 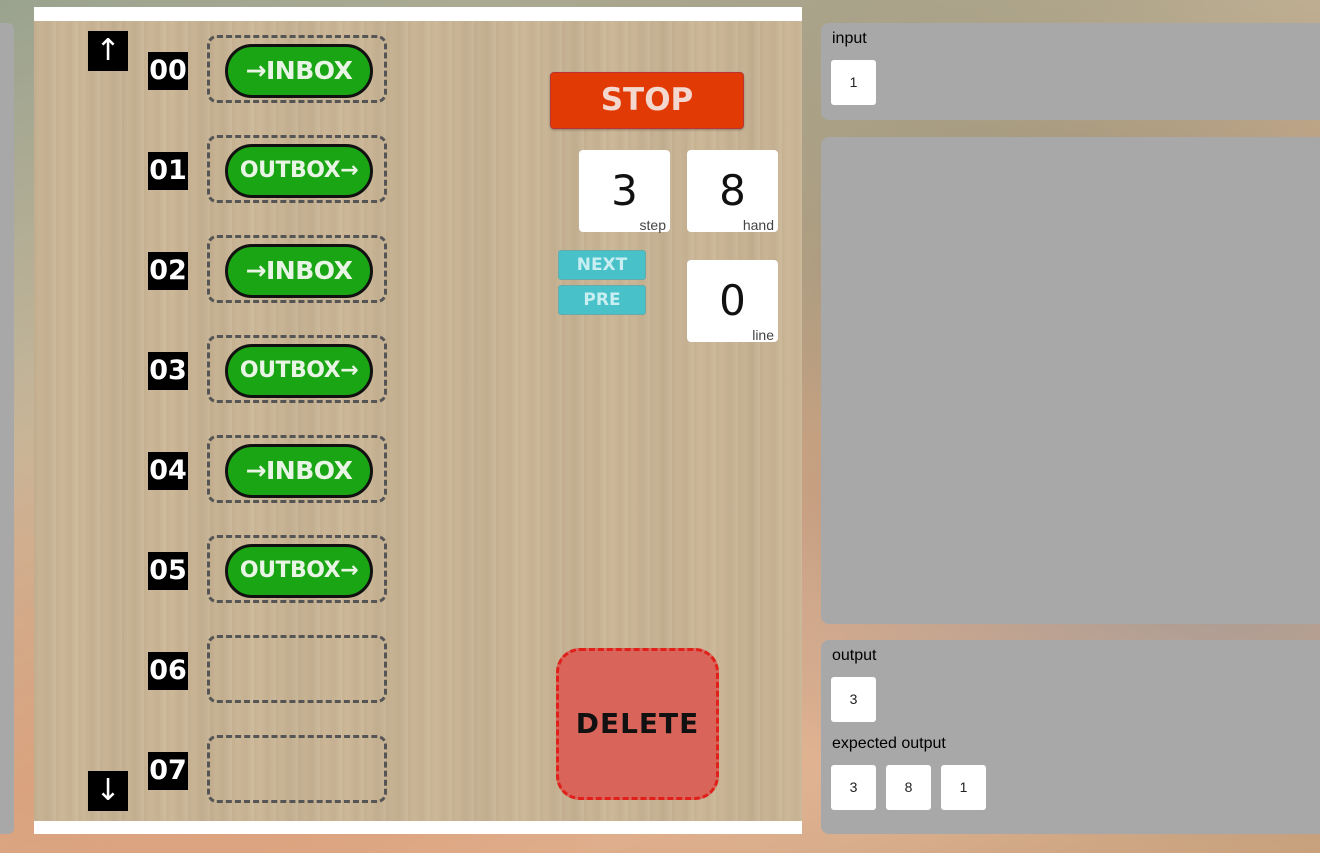 What do you see at coordinates (168, 271) in the screenshot?
I see `line-number: 02` at bounding box center [168, 271].